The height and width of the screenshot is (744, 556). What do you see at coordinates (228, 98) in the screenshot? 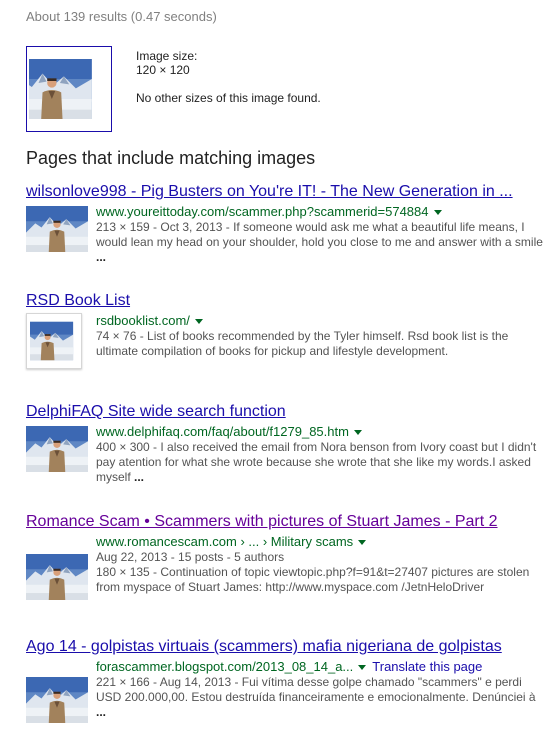
I see `image-sizes-note: No other sizes of this image found.` at bounding box center [228, 98].